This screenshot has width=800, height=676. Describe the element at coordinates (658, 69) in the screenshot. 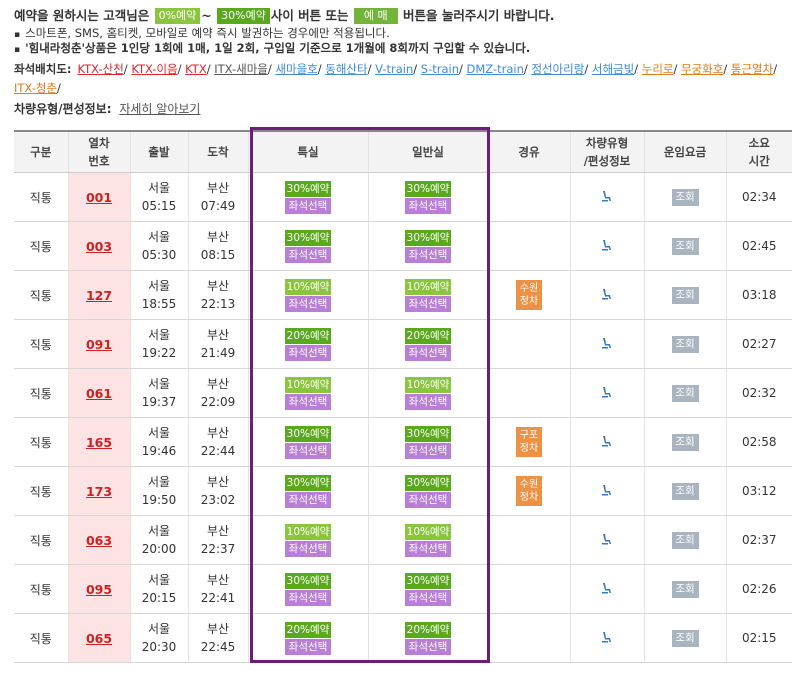

I see `seatmap-link: 누리로` at that location.